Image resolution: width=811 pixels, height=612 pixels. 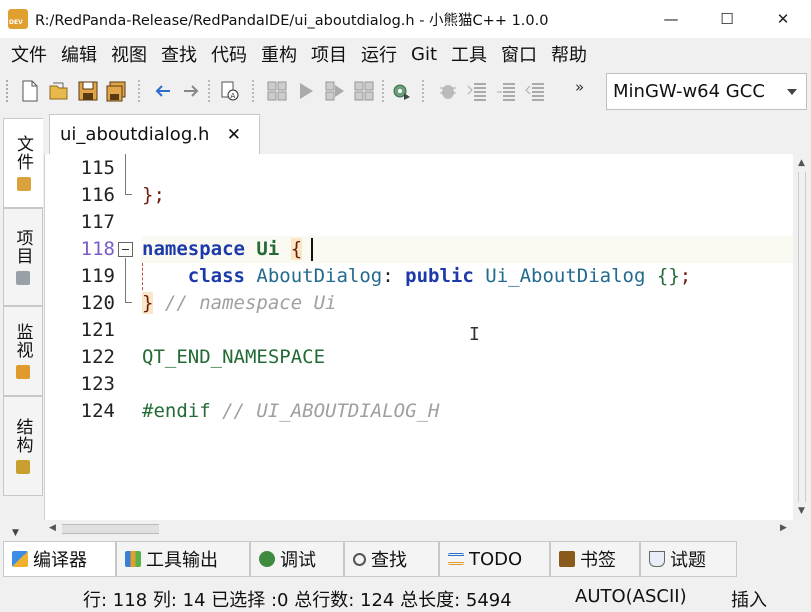 I want to click on line-number: 122, so click(x=97, y=357).